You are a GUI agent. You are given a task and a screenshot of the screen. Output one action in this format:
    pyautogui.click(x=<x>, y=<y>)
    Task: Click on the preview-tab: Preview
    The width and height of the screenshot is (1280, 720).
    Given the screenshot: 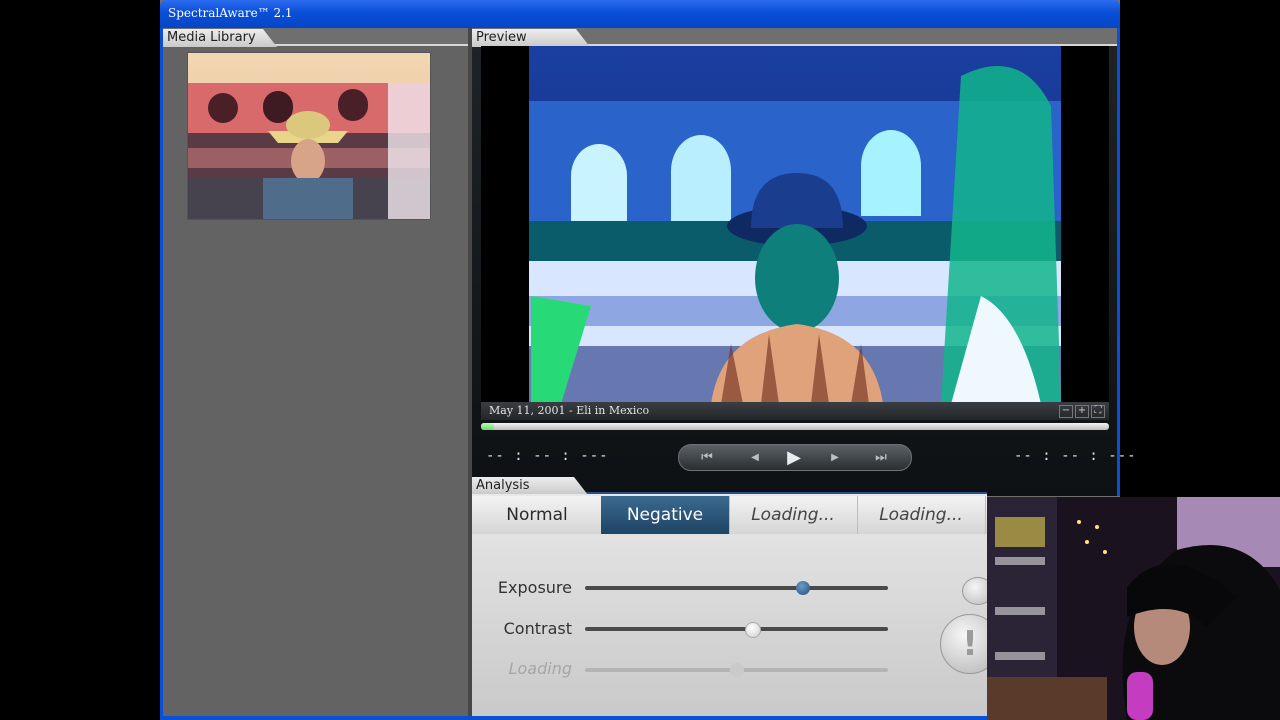 What is the action you would take?
    pyautogui.click(x=531, y=38)
    